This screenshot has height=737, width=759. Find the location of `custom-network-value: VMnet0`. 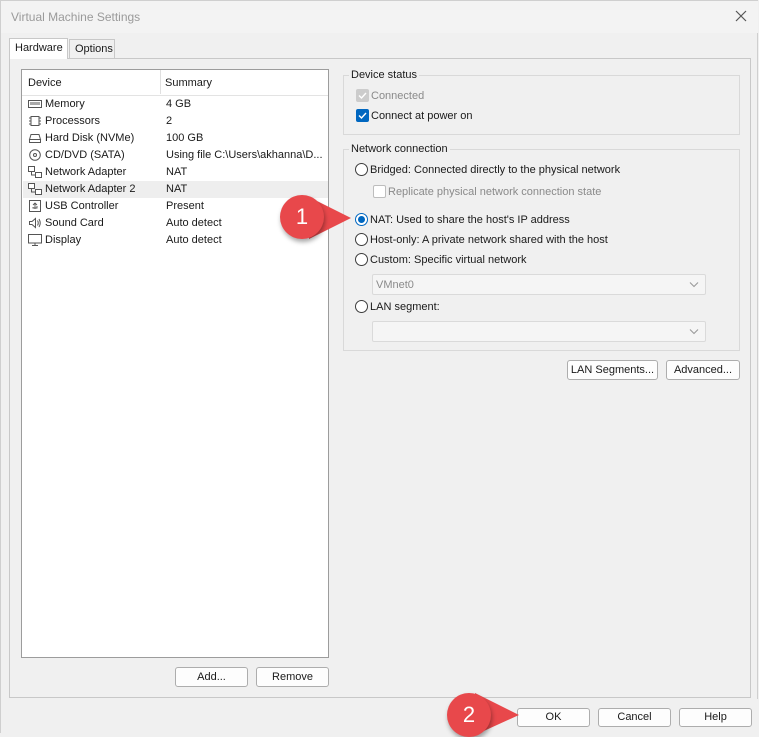

custom-network-value: VMnet0 is located at coordinates (395, 285).